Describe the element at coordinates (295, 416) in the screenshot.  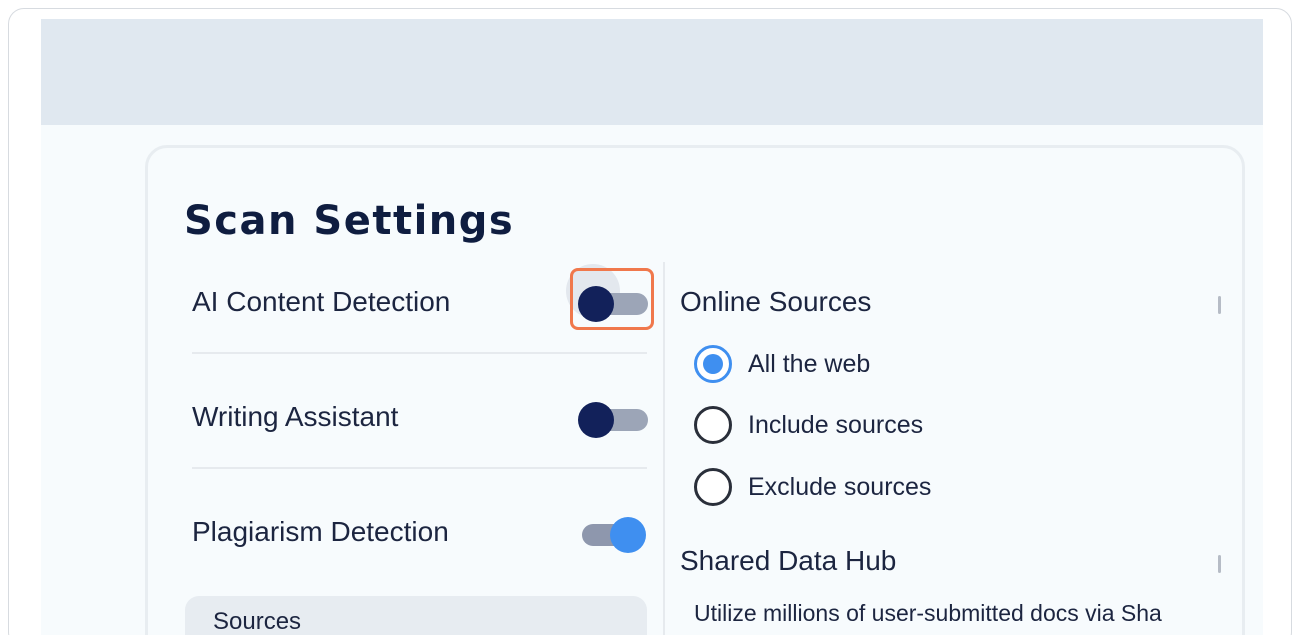
I see `writing-assistant-label: Writing Assistant` at that location.